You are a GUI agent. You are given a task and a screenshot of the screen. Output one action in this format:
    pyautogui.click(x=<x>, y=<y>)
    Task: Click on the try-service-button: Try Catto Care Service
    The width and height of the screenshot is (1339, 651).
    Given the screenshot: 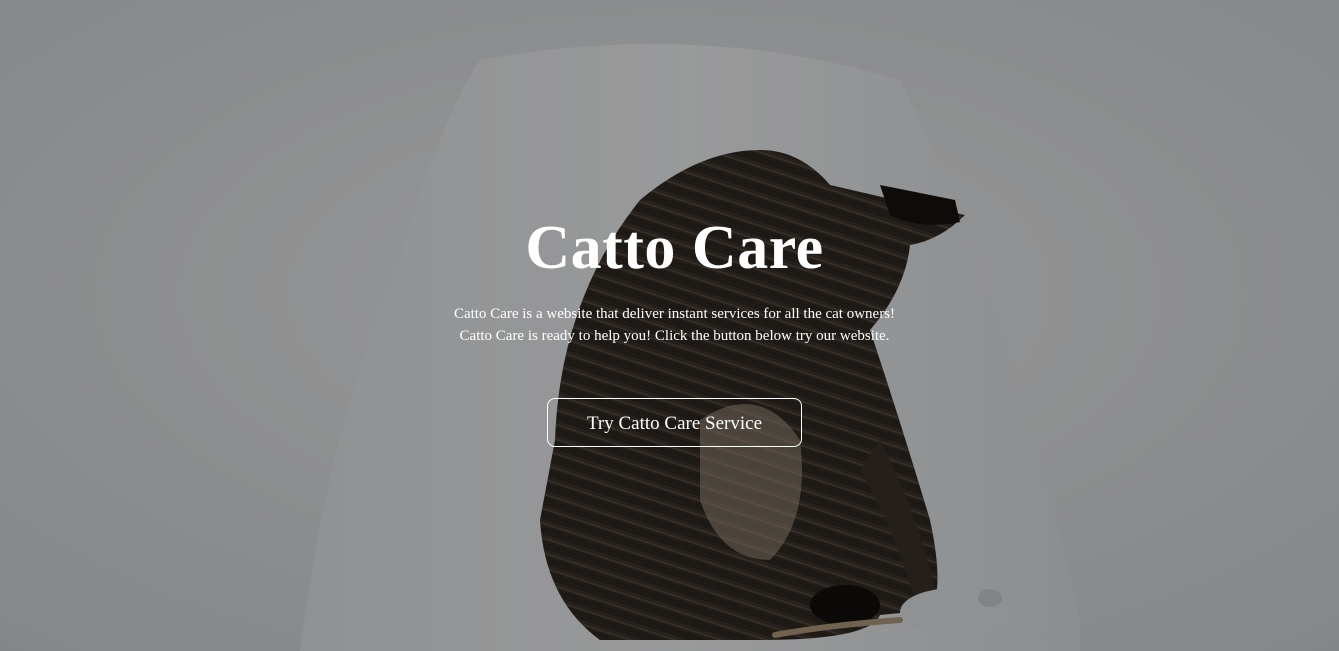 What is the action you would take?
    pyautogui.click(x=674, y=422)
    